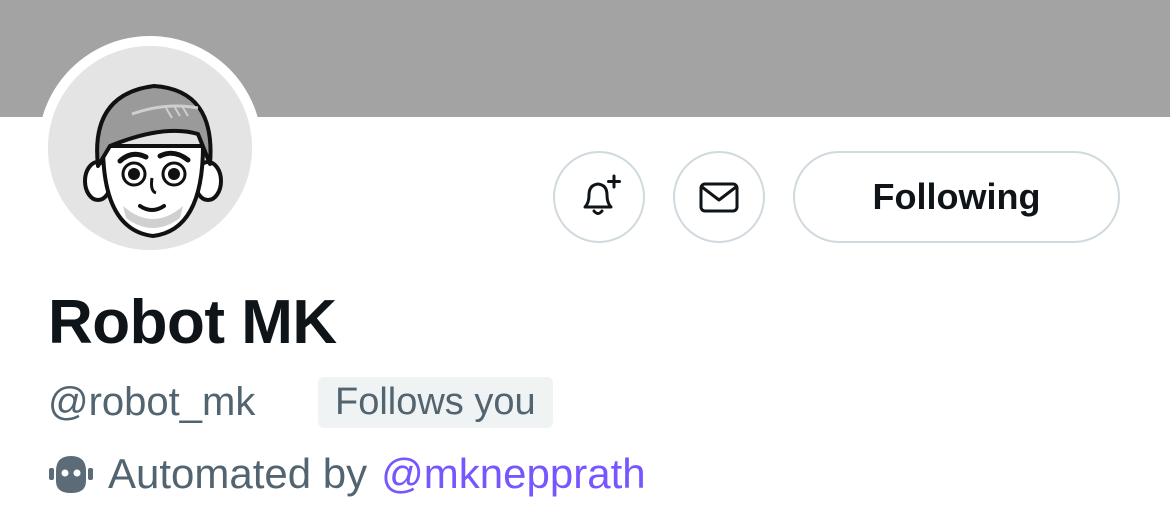  I want to click on message-button, so click(719, 197).